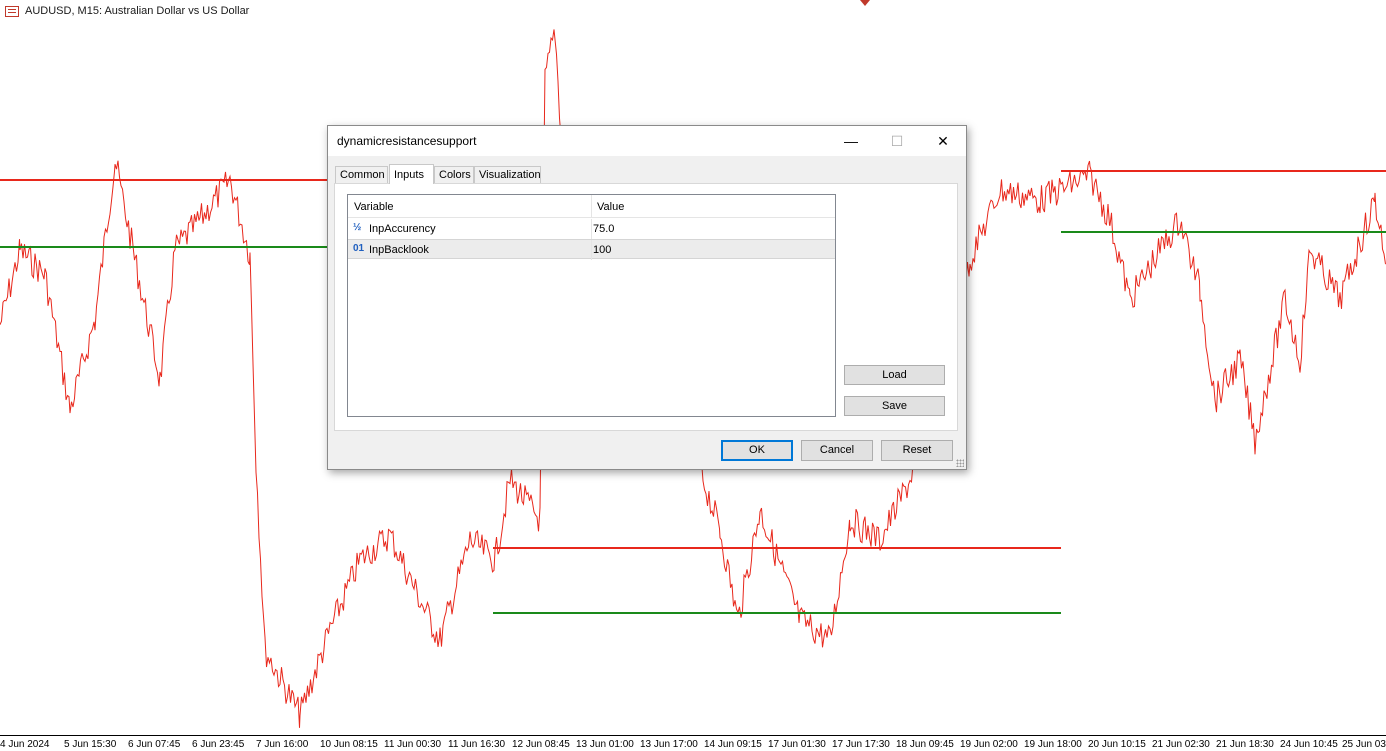  Describe the element at coordinates (507, 174) in the screenshot. I see `tab-visualization: Visualization` at that location.